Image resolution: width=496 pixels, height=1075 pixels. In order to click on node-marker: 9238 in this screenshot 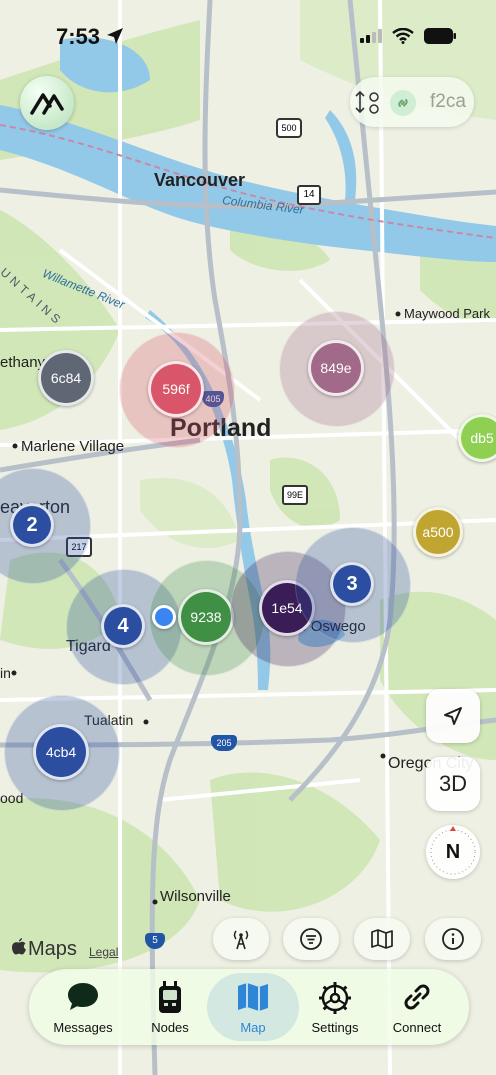, I will do `click(206, 617)`.